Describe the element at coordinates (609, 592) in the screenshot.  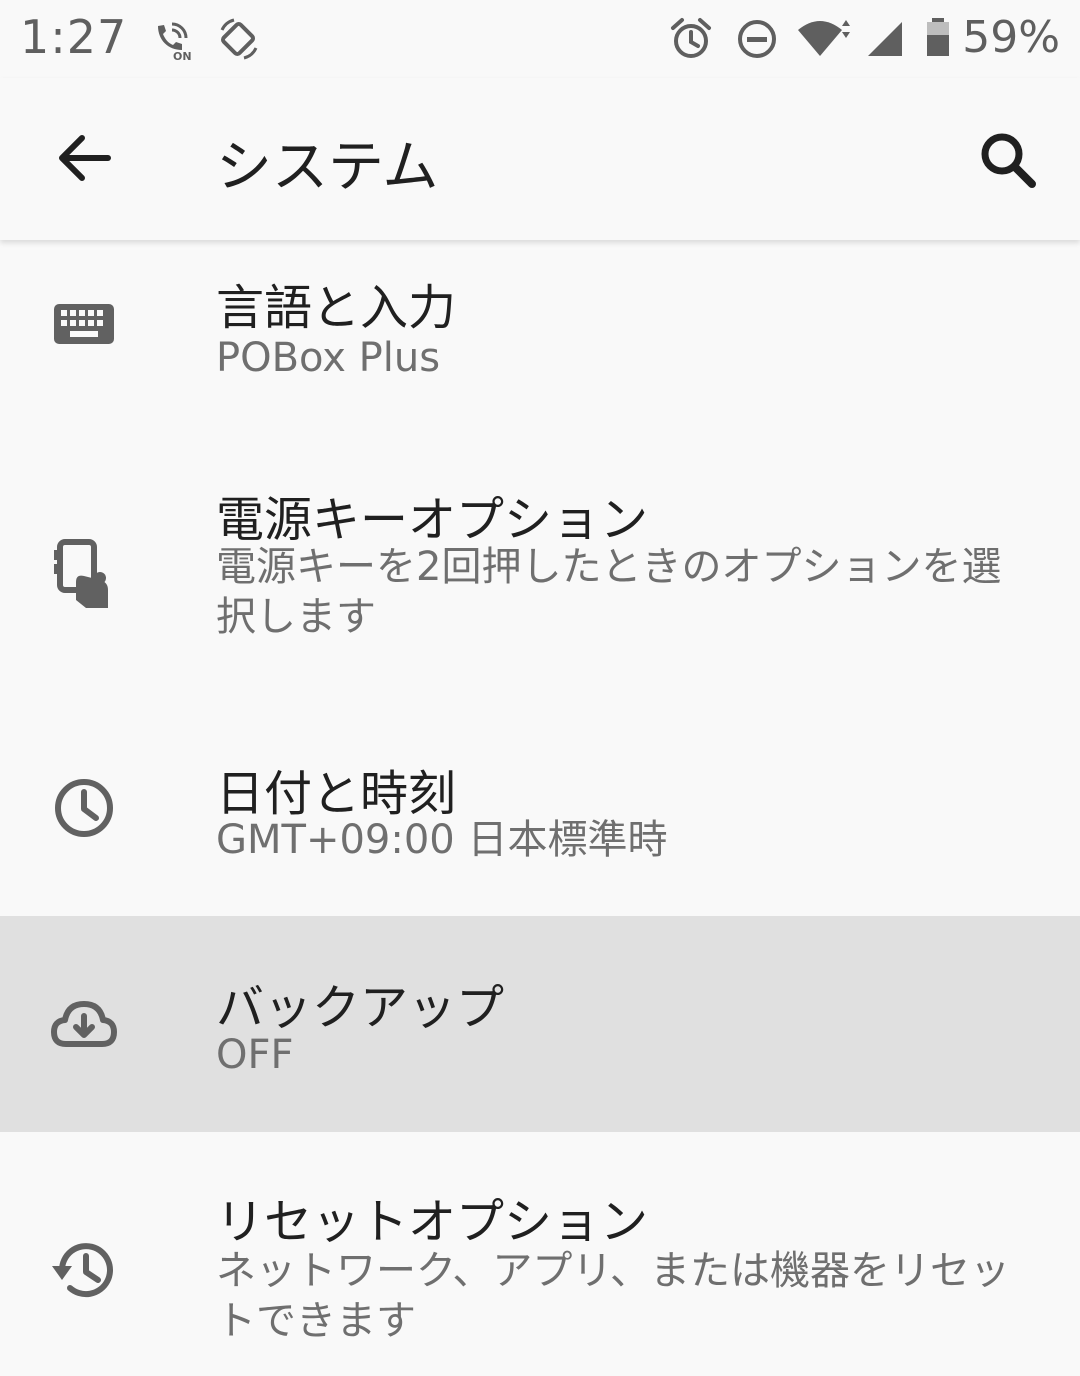
I see `settings-item-summary: 電源キーを2回押したときのオプションを選択します` at that location.